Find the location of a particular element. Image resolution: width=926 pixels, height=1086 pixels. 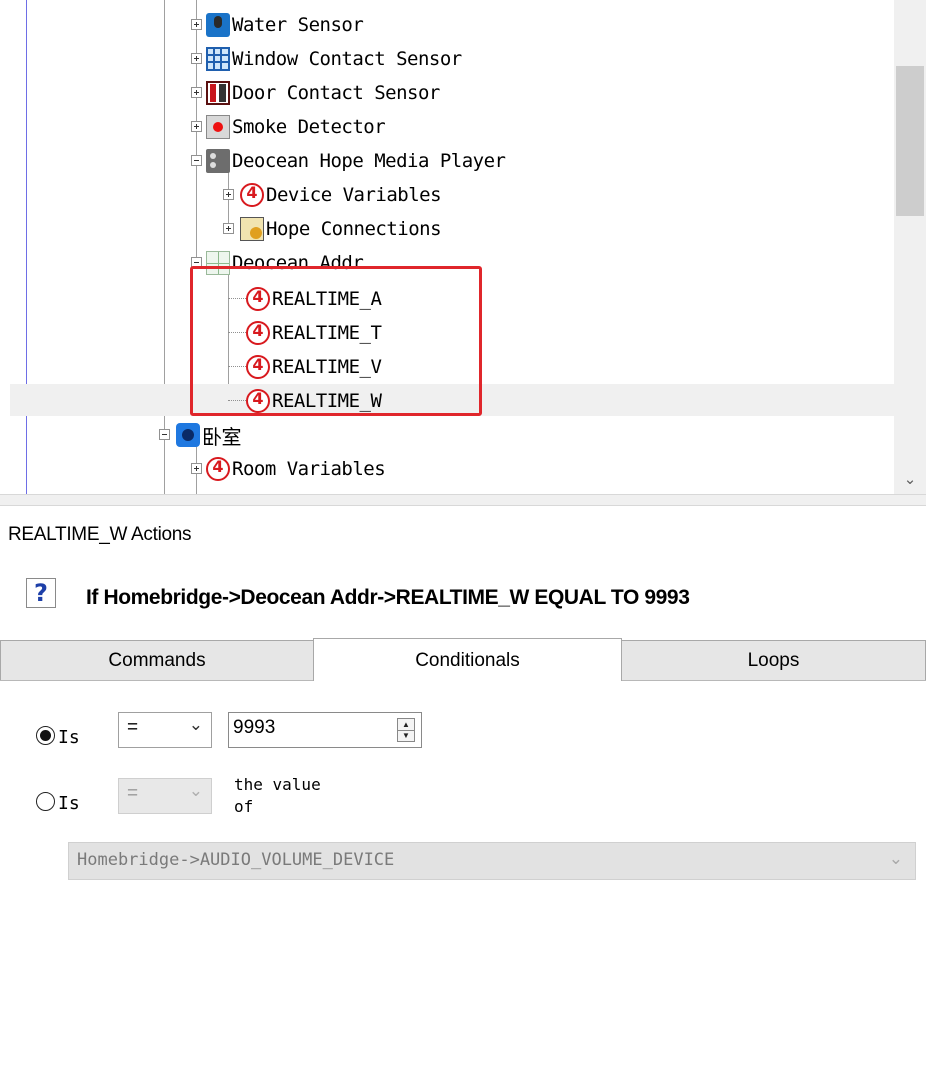

tab-commands: Commands is located at coordinates (157, 660).